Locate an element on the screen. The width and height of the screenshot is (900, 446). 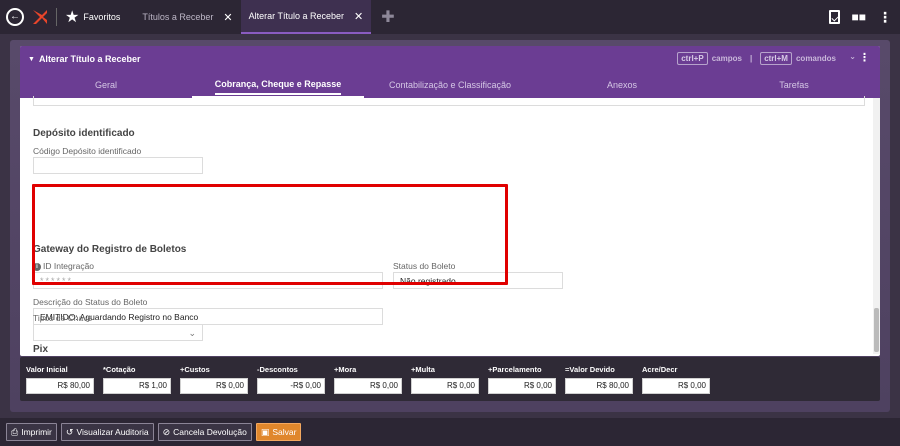
panel-title: Alterar Título a Receber is located at coordinates (89, 59).